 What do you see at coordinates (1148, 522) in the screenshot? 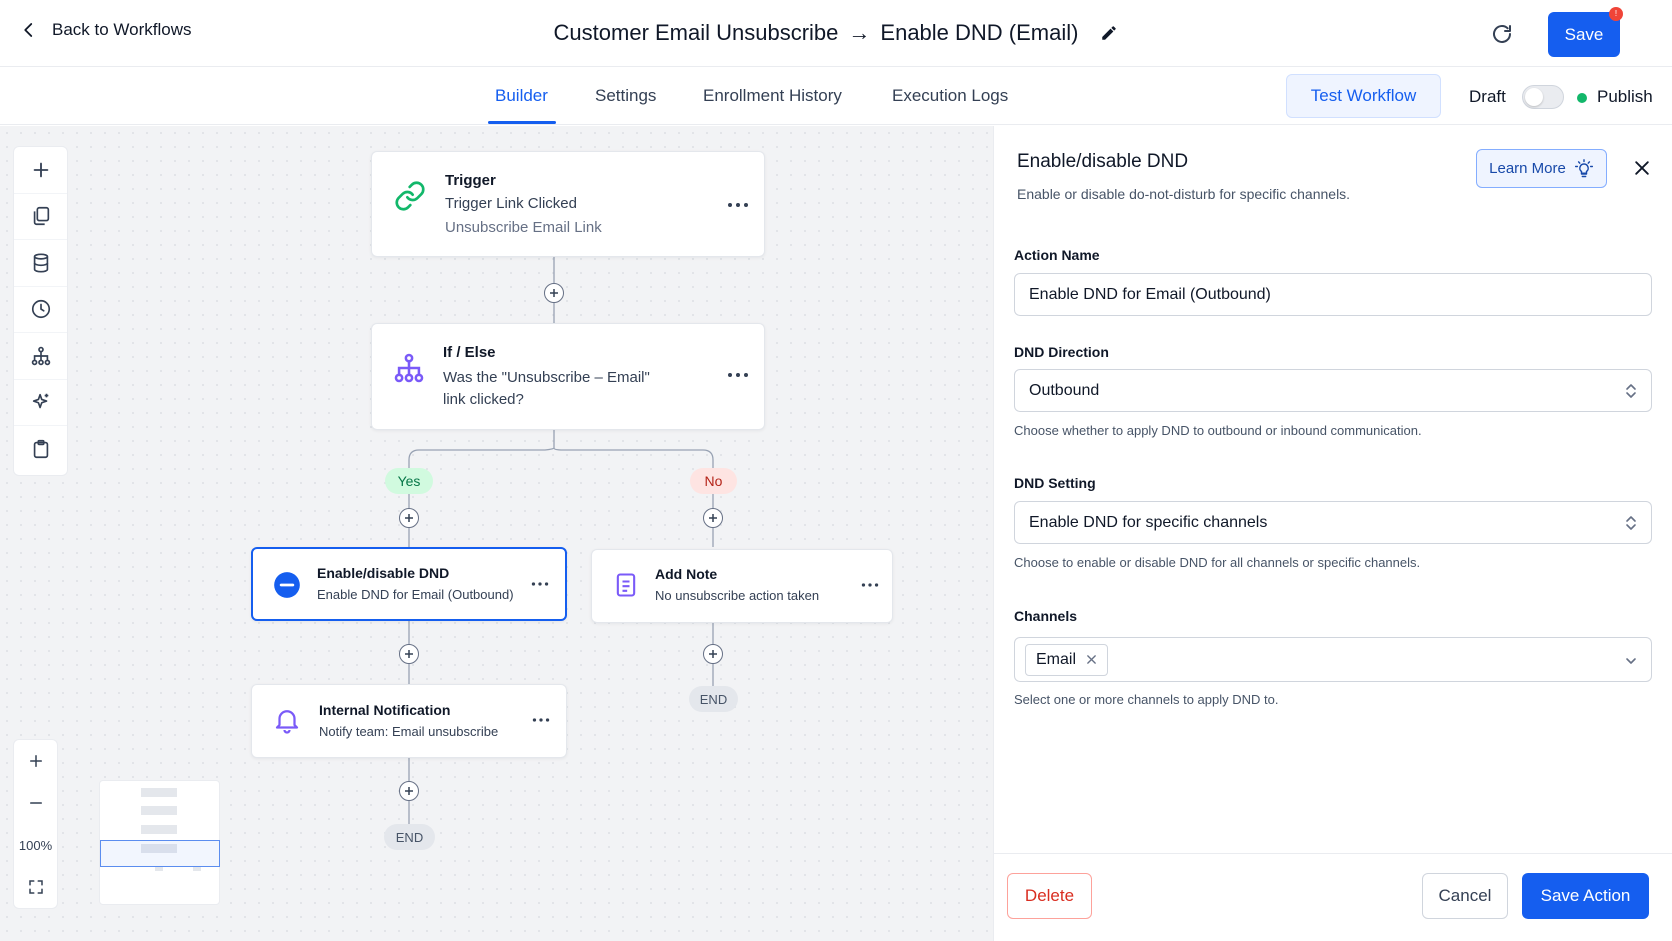
I see `dnd-setting-value: Enable DND for specific channels` at bounding box center [1148, 522].